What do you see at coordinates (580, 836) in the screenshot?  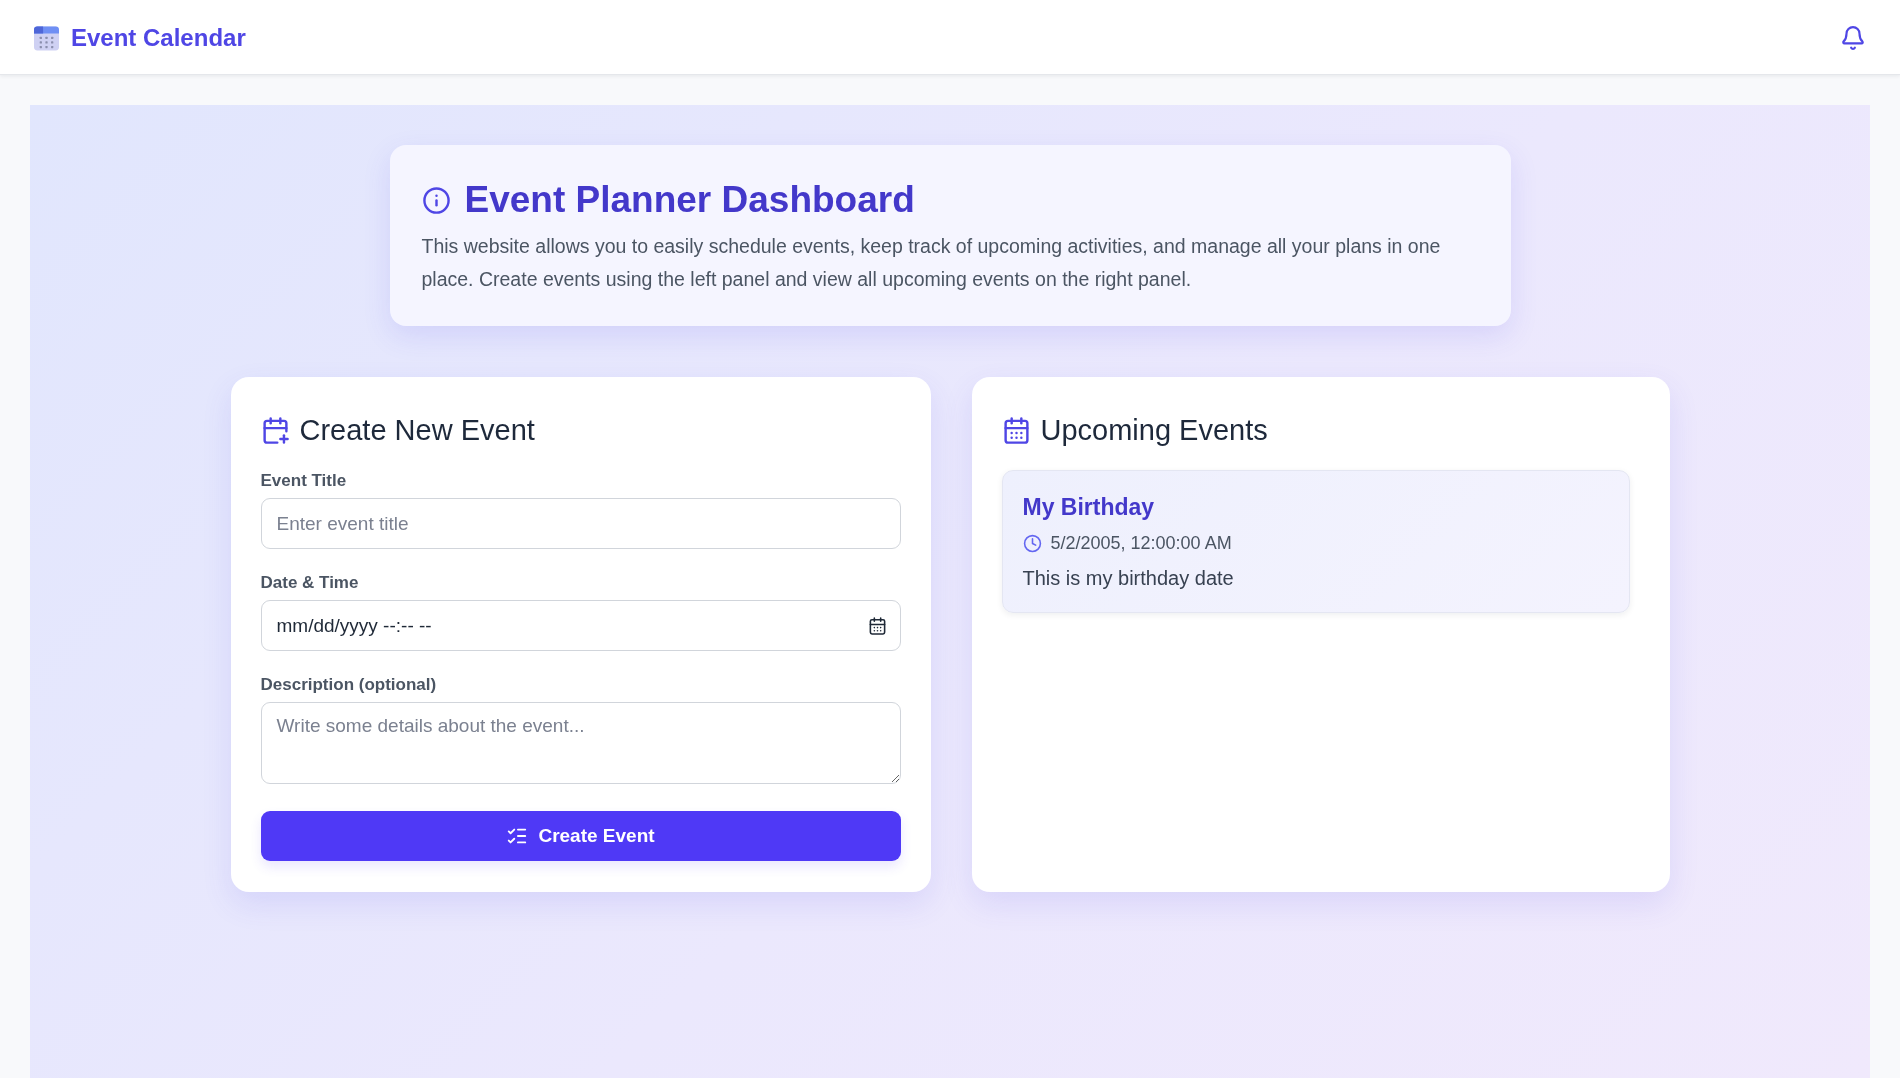 I see `create-event-button: Create Event` at bounding box center [580, 836].